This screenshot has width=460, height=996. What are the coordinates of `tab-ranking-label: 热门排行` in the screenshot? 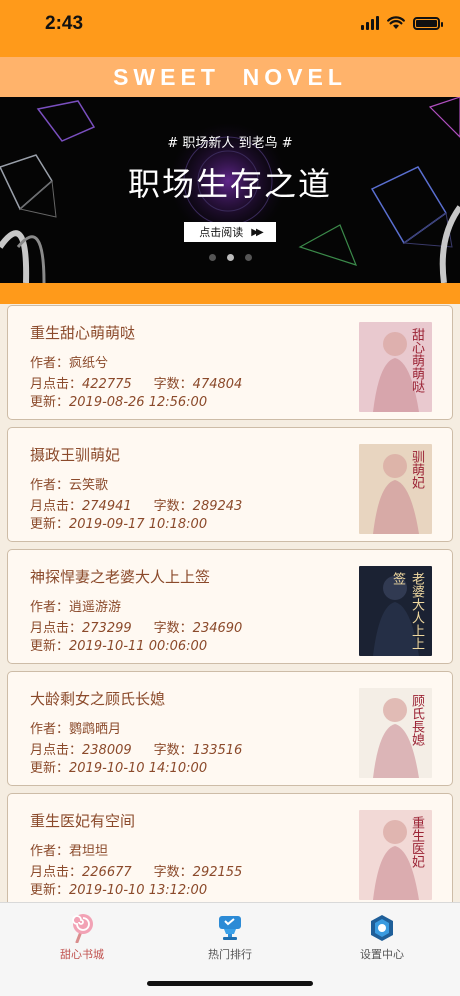 It's located at (230, 954).